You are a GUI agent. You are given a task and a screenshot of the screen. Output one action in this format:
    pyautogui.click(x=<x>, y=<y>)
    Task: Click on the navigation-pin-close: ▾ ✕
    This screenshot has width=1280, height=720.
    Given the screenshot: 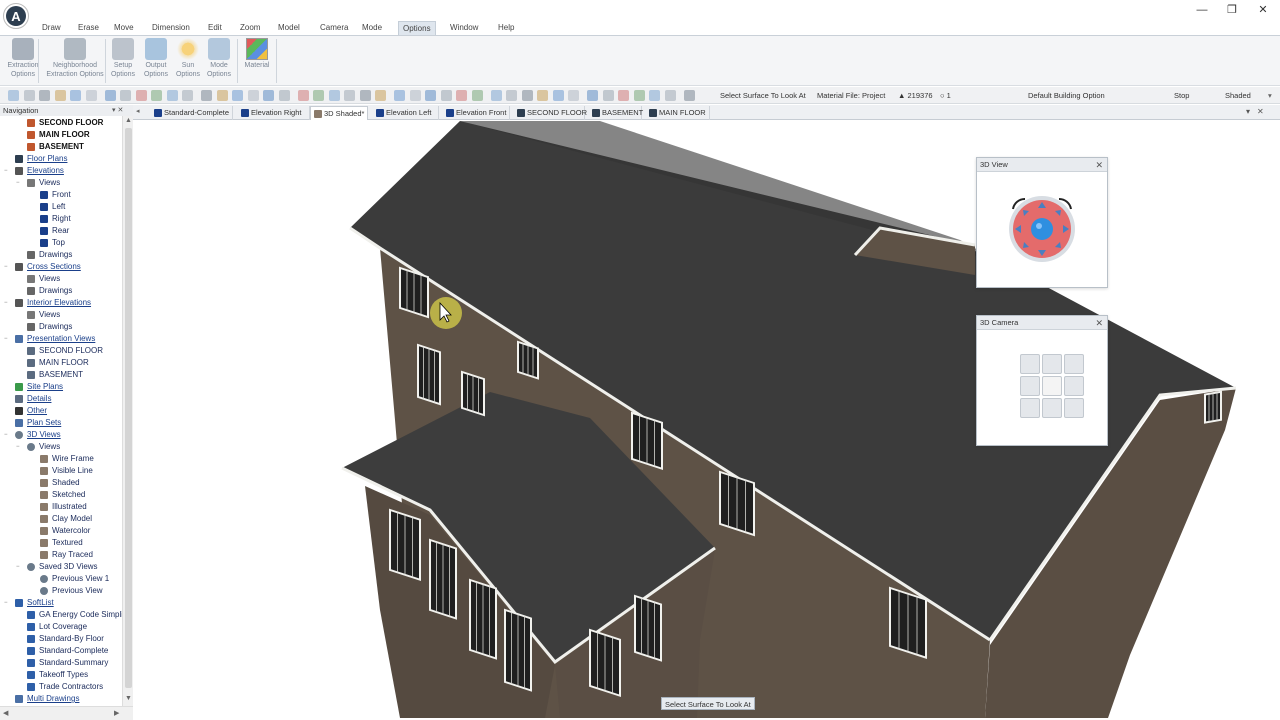 What is the action you would take?
    pyautogui.click(x=117, y=110)
    